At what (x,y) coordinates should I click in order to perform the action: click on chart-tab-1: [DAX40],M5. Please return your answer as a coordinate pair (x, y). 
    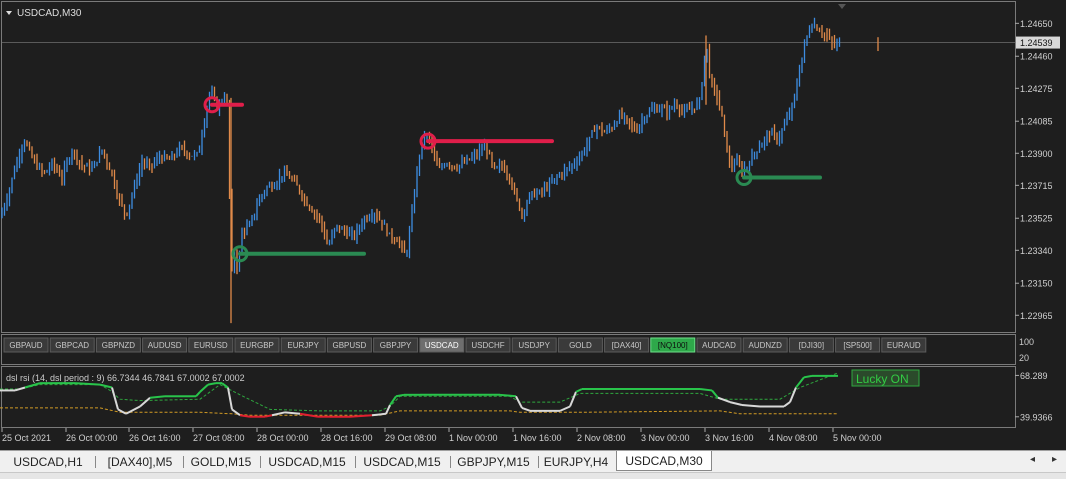
    Looking at the image, I should click on (140, 462).